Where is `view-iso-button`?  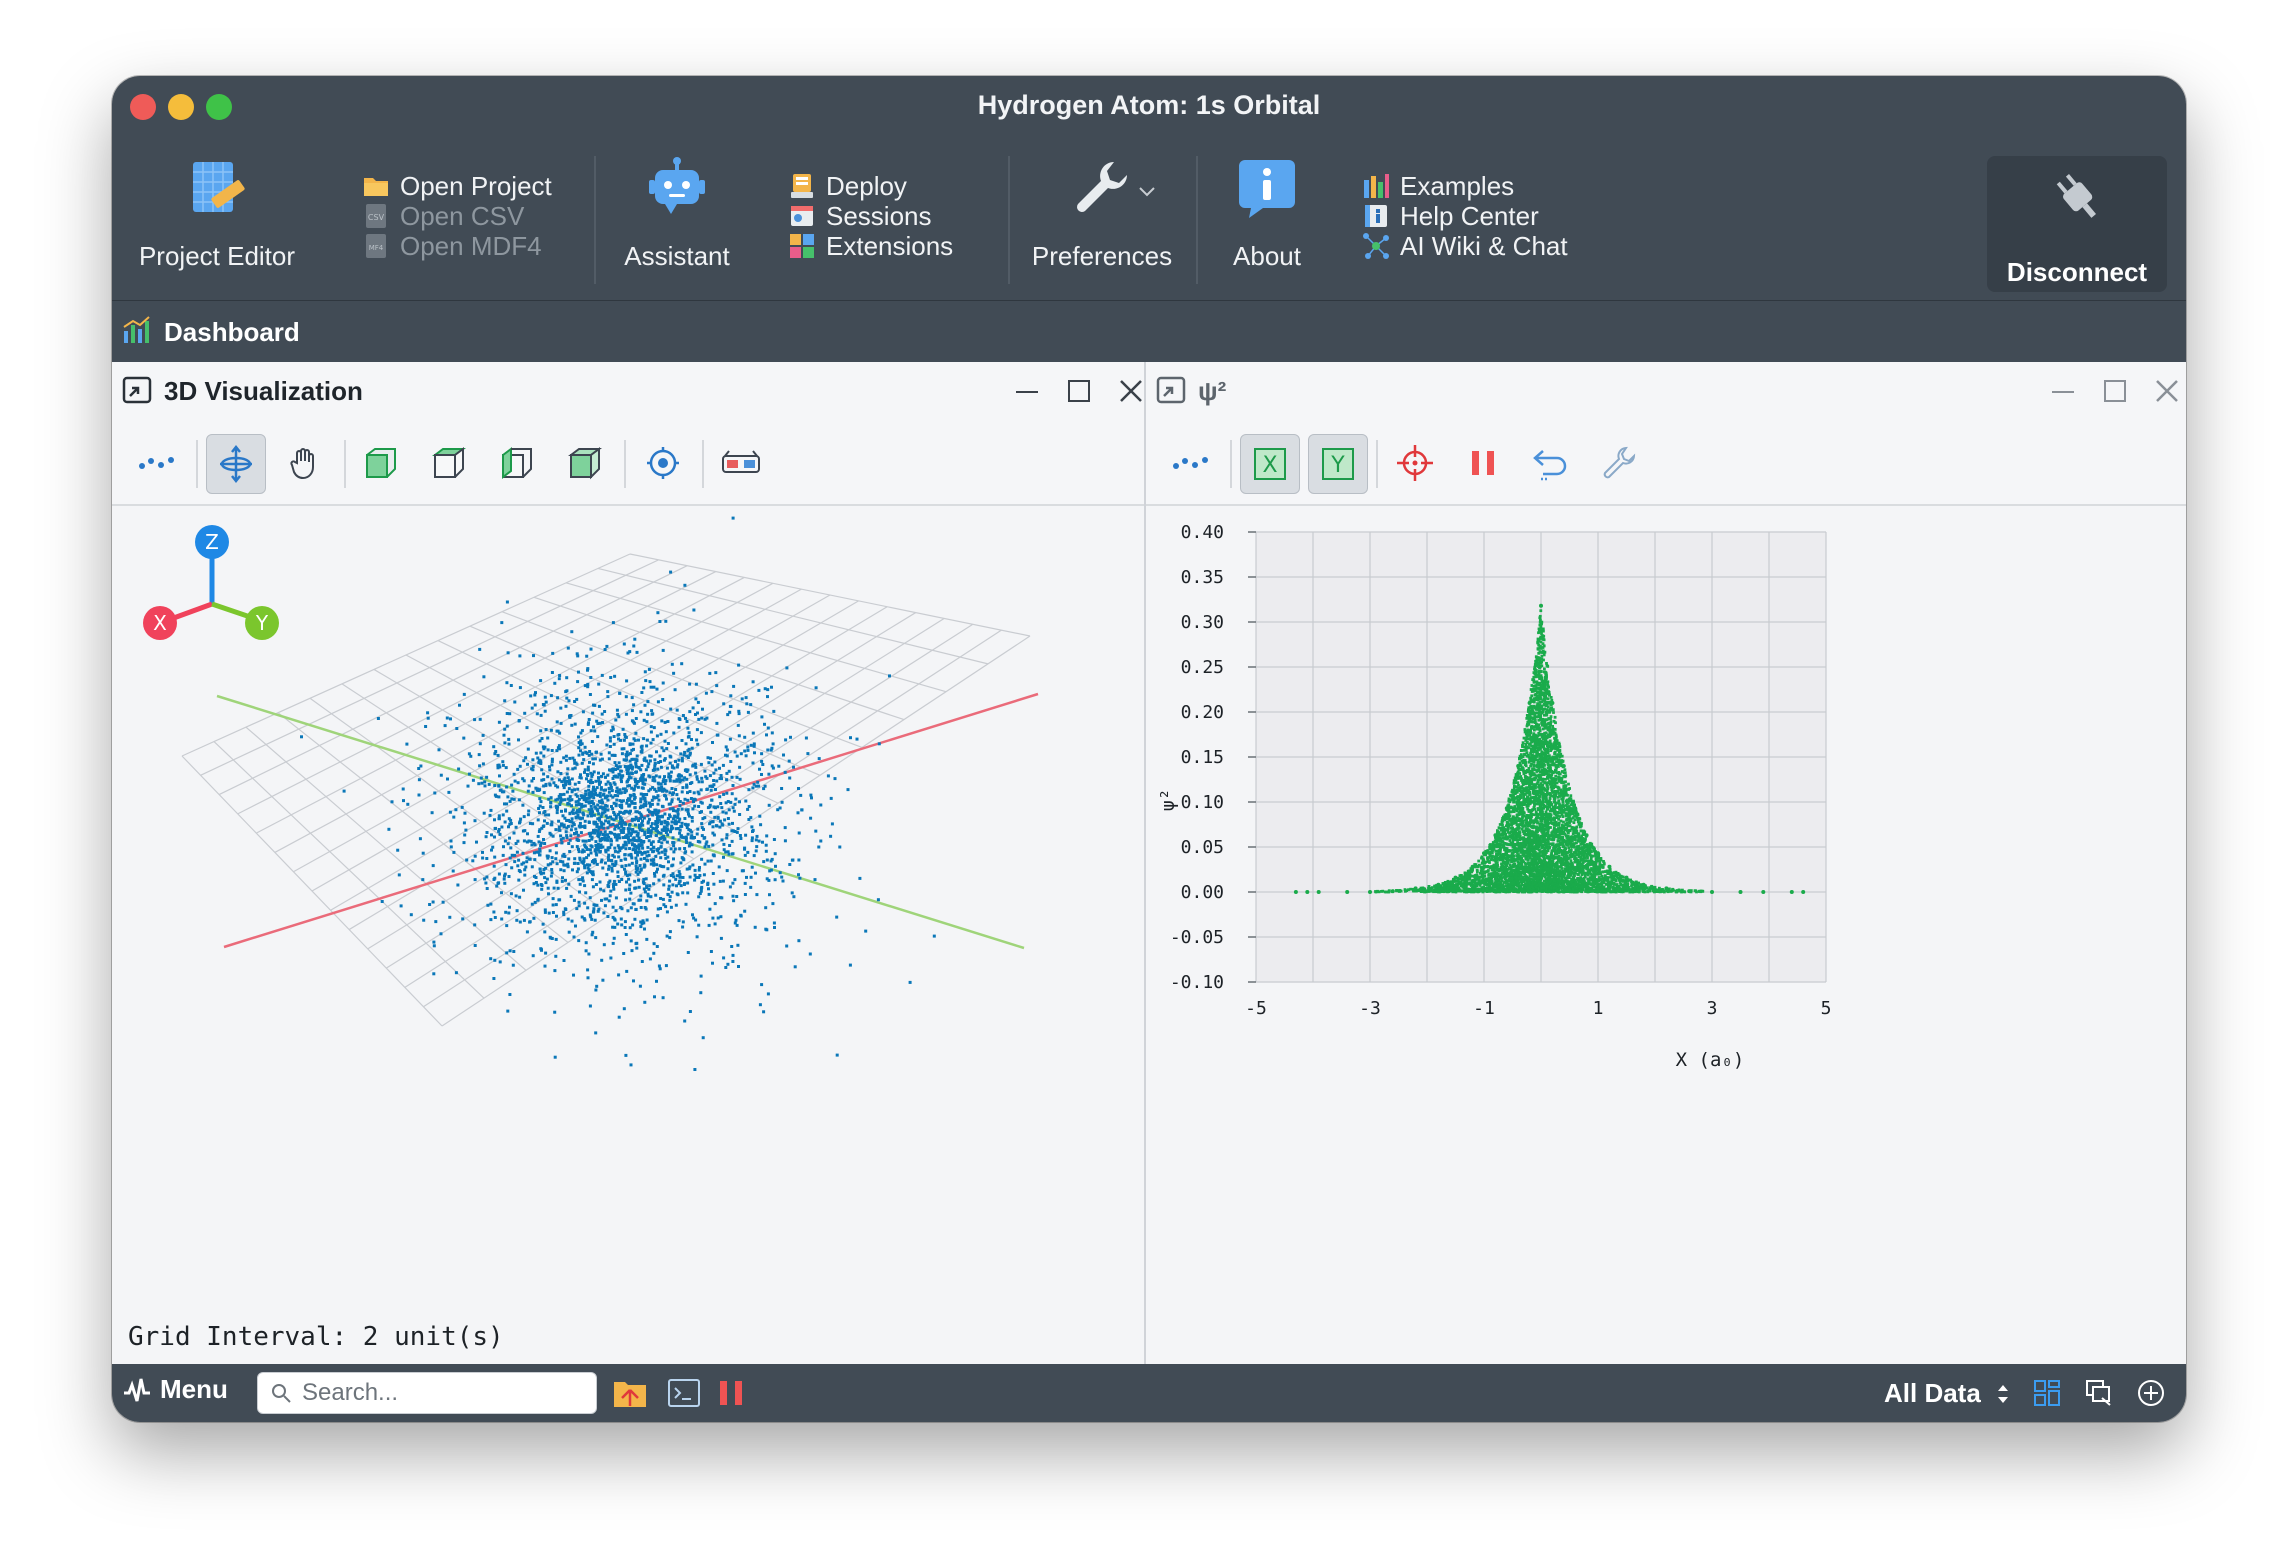
view-iso-button is located at coordinates (585, 463).